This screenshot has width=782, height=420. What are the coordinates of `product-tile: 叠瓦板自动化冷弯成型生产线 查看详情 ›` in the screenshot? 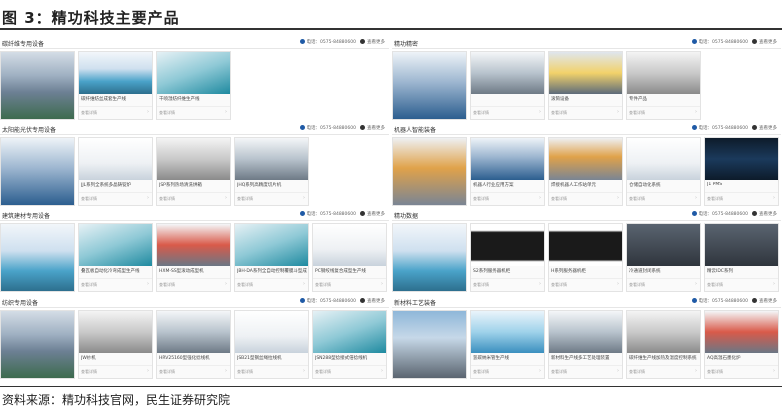 It's located at (115, 257).